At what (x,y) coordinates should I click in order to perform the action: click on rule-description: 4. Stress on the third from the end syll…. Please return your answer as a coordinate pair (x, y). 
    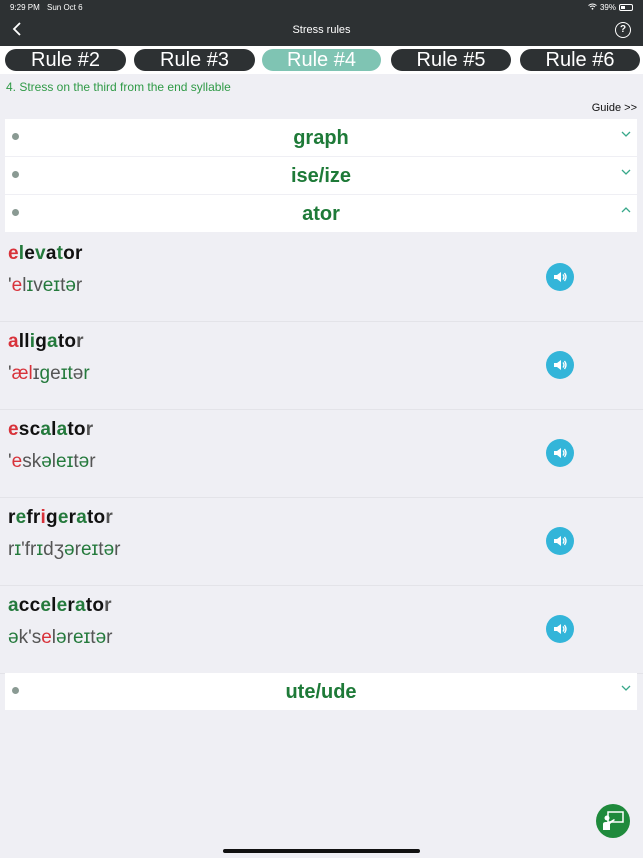
    Looking at the image, I should click on (118, 87).